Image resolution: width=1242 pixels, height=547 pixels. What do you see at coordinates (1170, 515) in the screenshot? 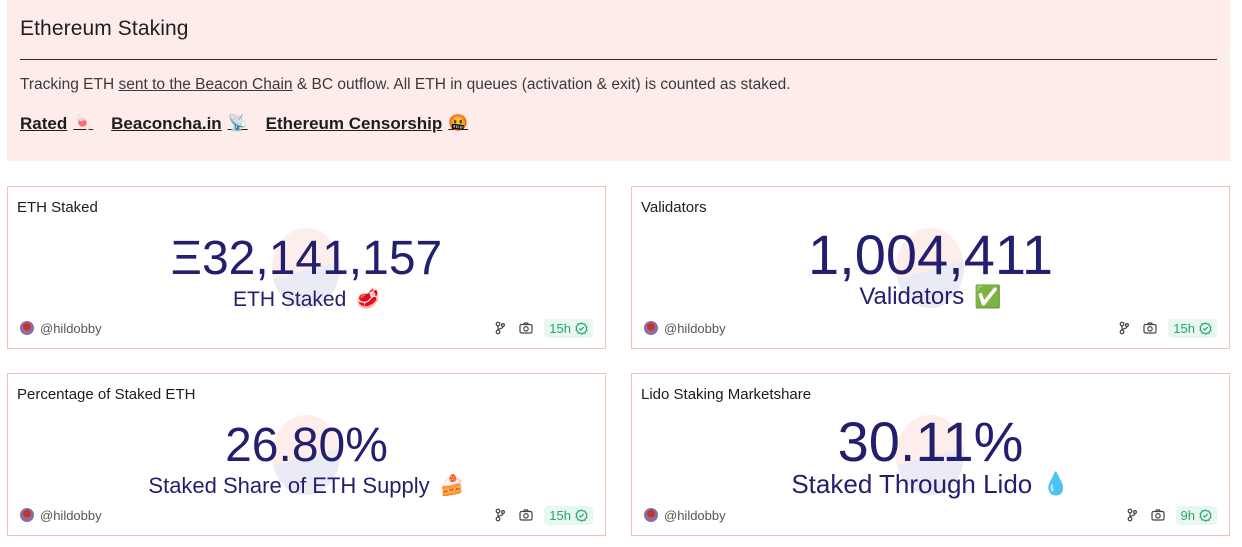
I see `card-actions: 9h` at bounding box center [1170, 515].